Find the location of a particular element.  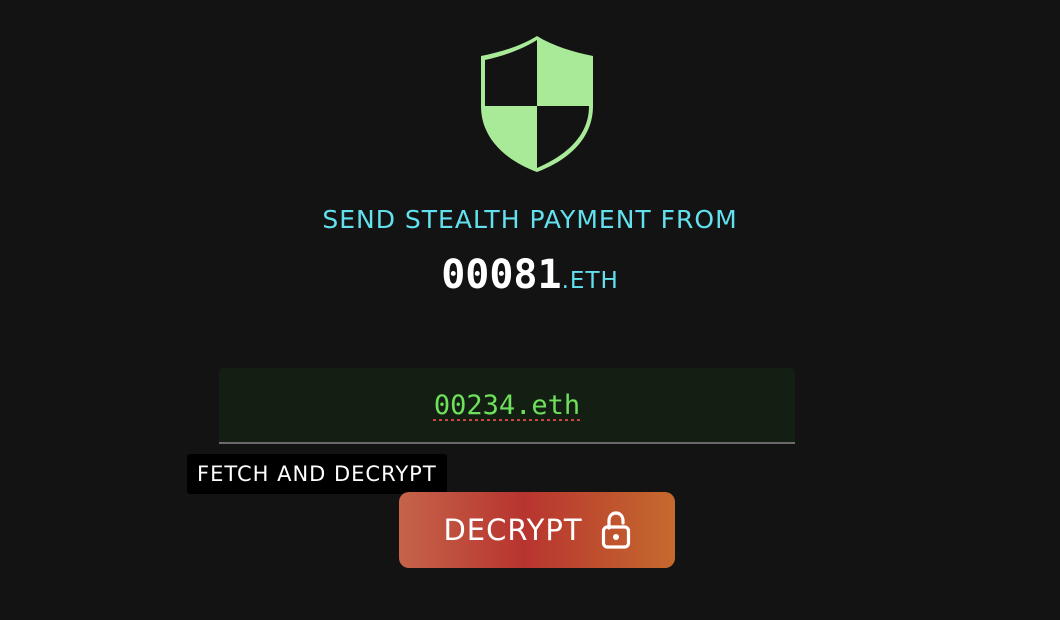

sender-ens-tld: .ETH is located at coordinates (590, 281).